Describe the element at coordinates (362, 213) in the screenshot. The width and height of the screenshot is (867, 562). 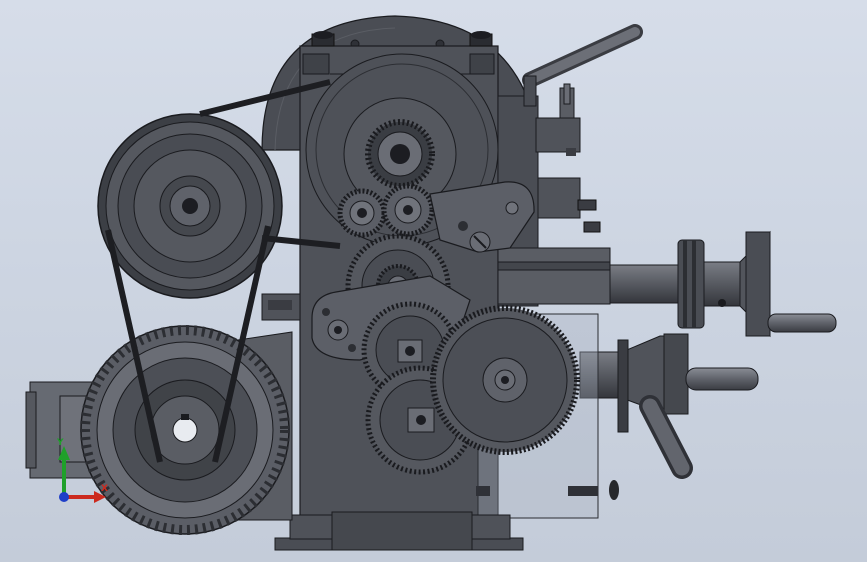
I see `small-gear-left` at that location.